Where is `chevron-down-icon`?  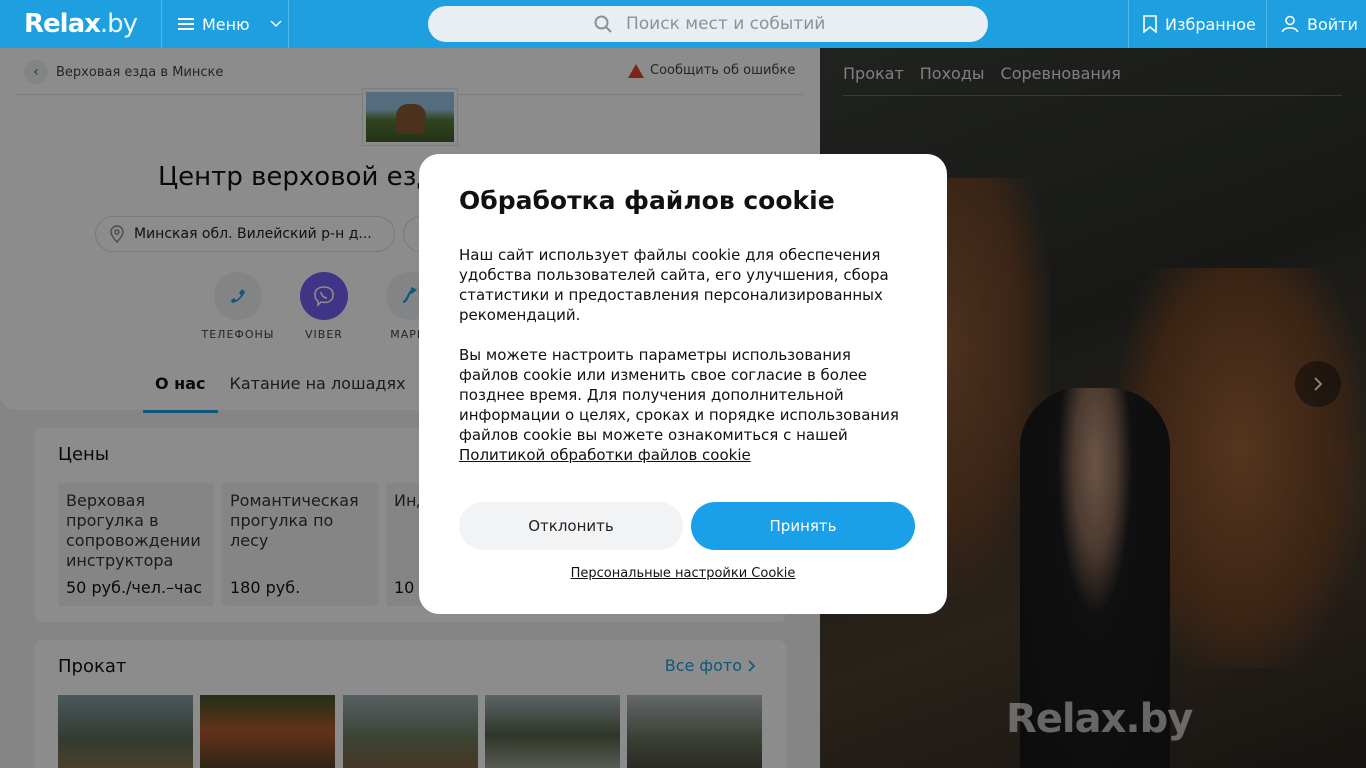 chevron-down-icon is located at coordinates (276, 24).